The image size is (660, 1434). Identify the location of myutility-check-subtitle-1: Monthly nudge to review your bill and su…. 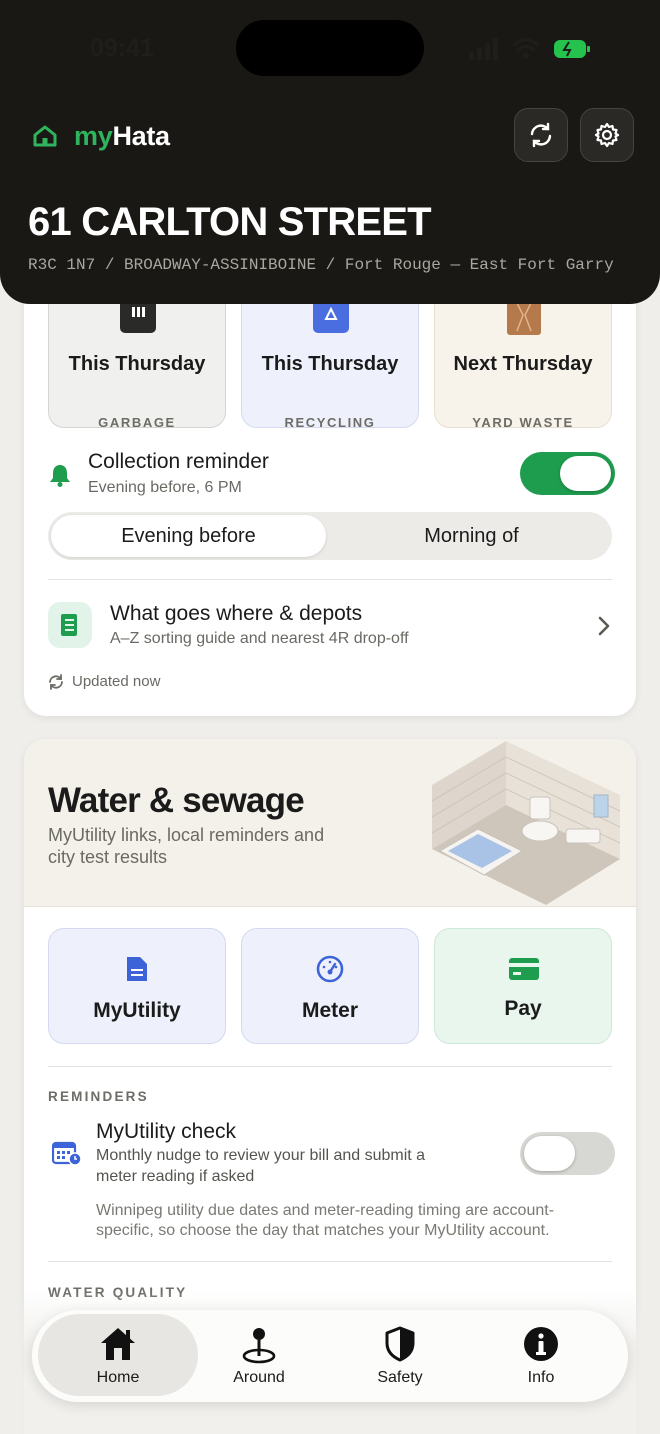
(261, 1155).